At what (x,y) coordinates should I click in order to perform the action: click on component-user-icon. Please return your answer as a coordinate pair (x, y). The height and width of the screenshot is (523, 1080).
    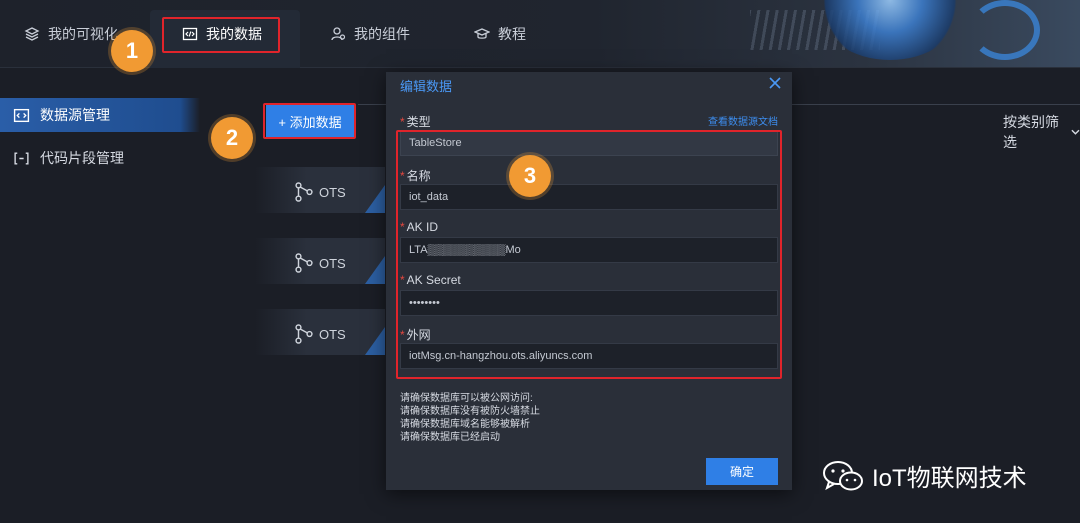
    Looking at the image, I should click on (338, 34).